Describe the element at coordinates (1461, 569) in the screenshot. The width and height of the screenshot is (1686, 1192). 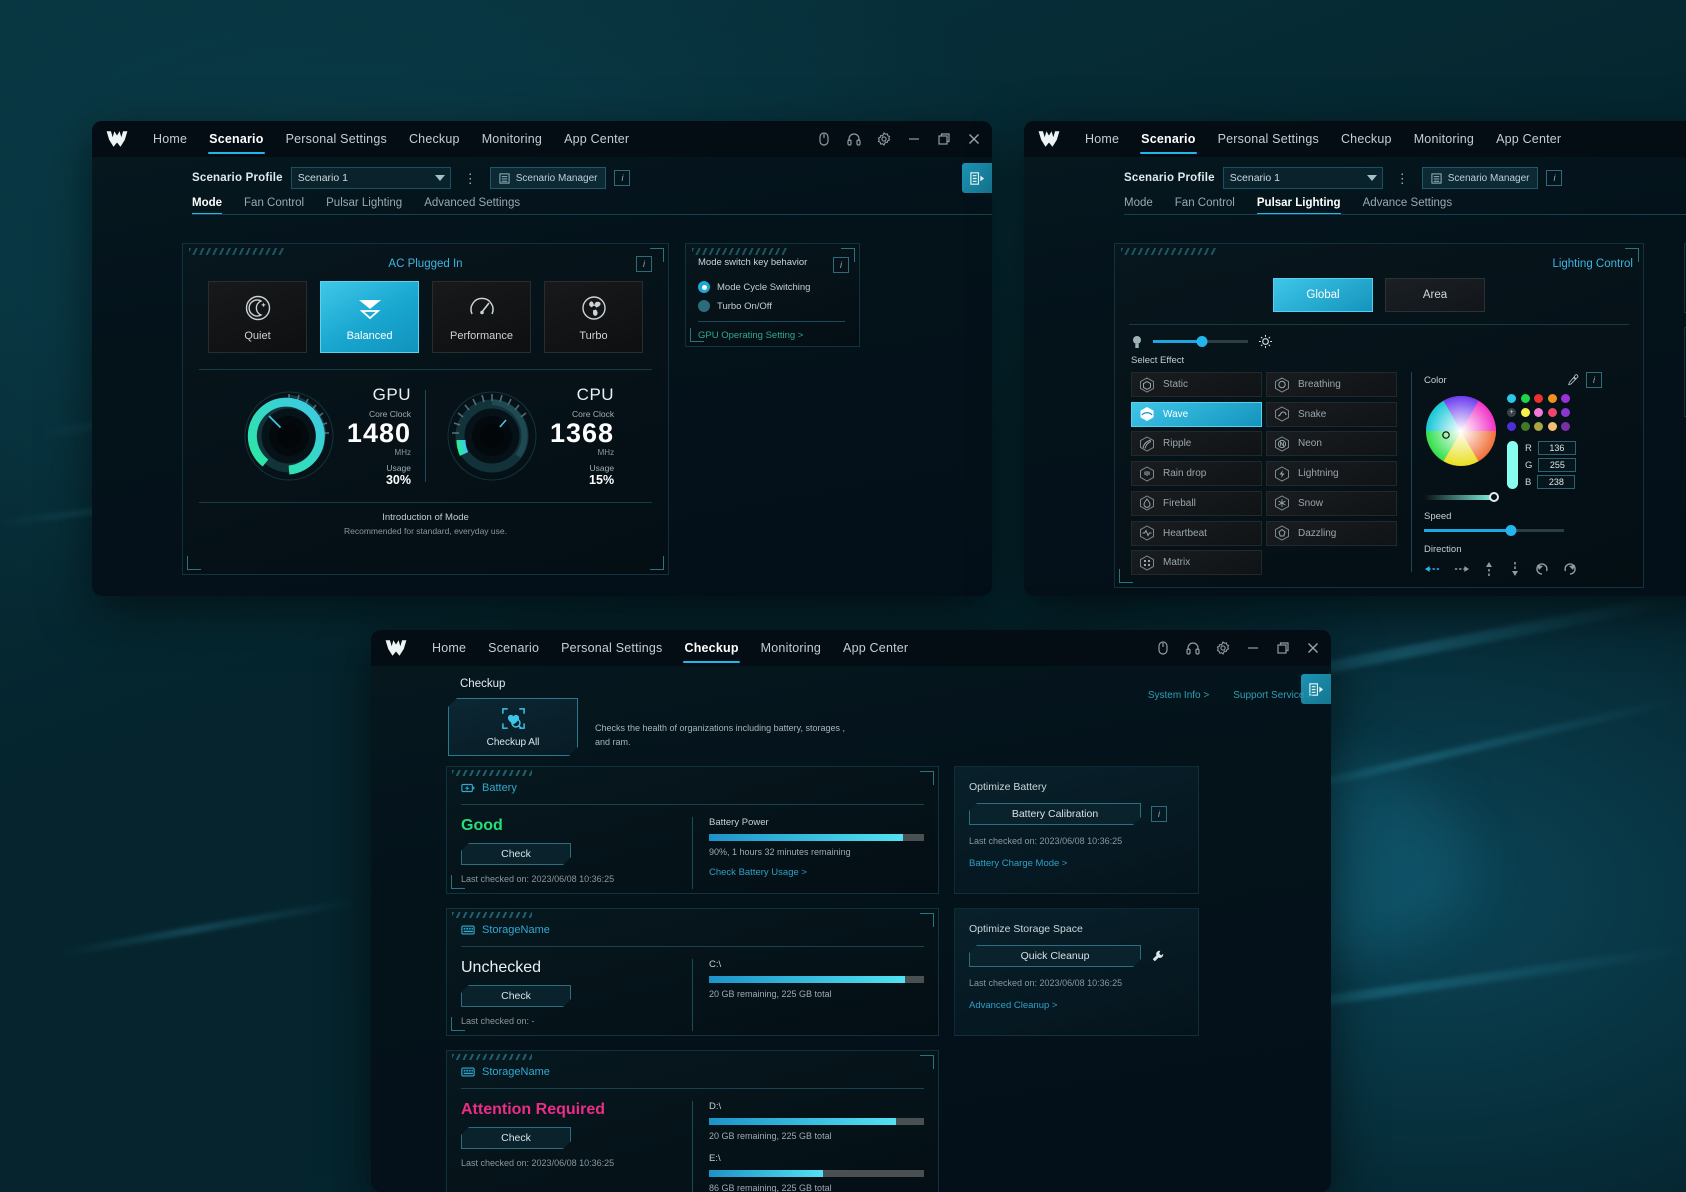
I see `arrow-right-icon` at that location.